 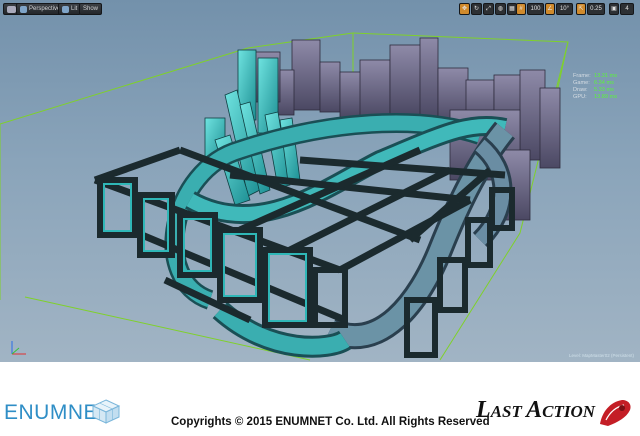 I want to click on grid-snap-toggle: #, so click(x=521, y=9).